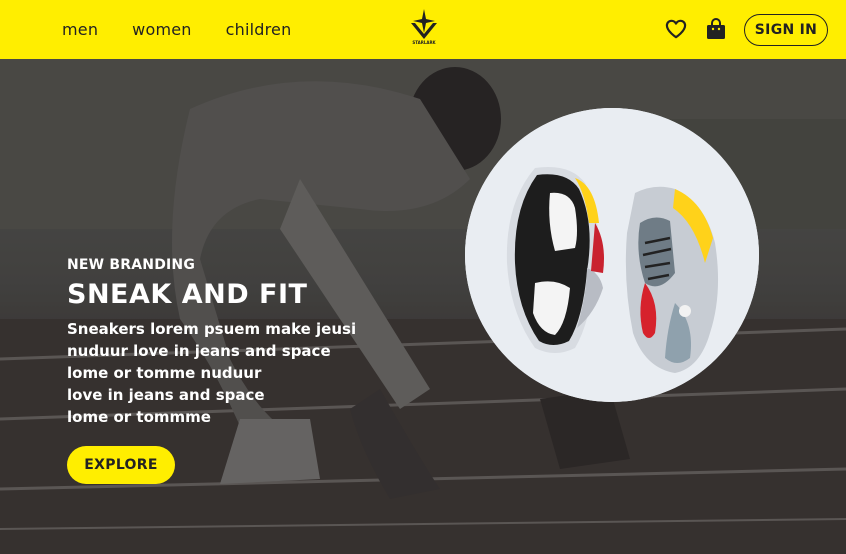  What do you see at coordinates (259, 29) in the screenshot?
I see `nav-link-children: children` at bounding box center [259, 29].